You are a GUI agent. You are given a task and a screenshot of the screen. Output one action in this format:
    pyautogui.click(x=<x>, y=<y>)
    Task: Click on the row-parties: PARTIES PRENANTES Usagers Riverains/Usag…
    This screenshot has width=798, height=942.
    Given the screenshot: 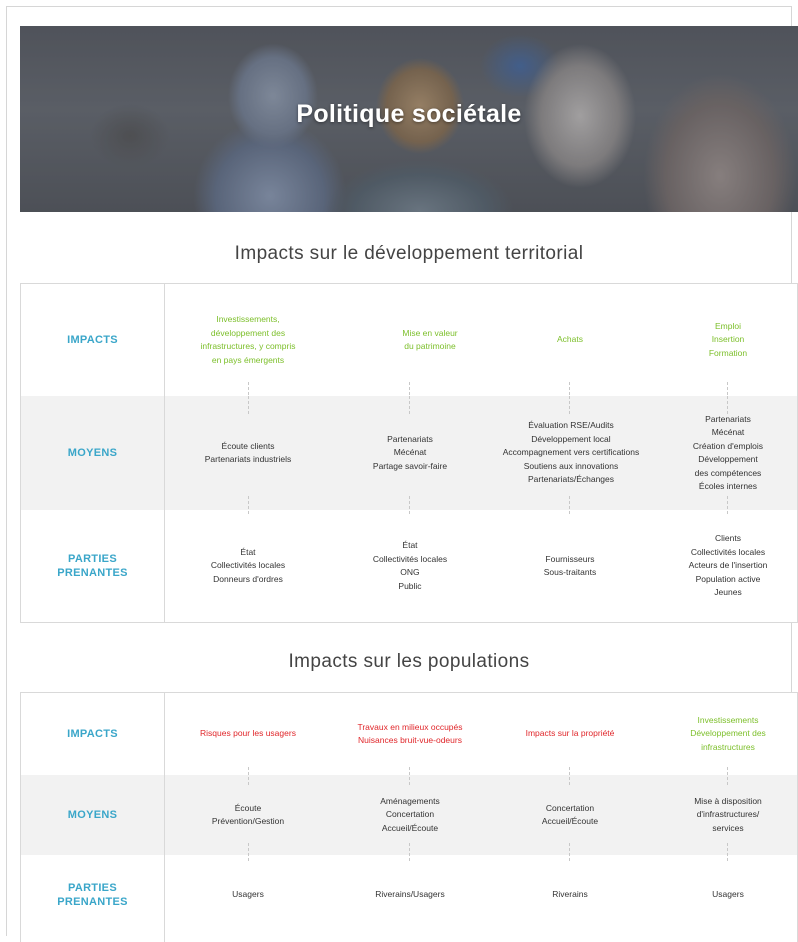 What is the action you would take?
    pyautogui.click(x=409, y=895)
    